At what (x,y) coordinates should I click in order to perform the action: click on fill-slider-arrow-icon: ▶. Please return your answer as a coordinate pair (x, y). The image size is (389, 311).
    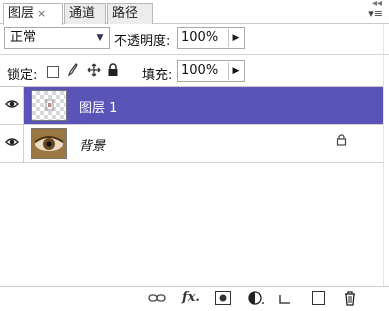
    Looking at the image, I should click on (235, 71).